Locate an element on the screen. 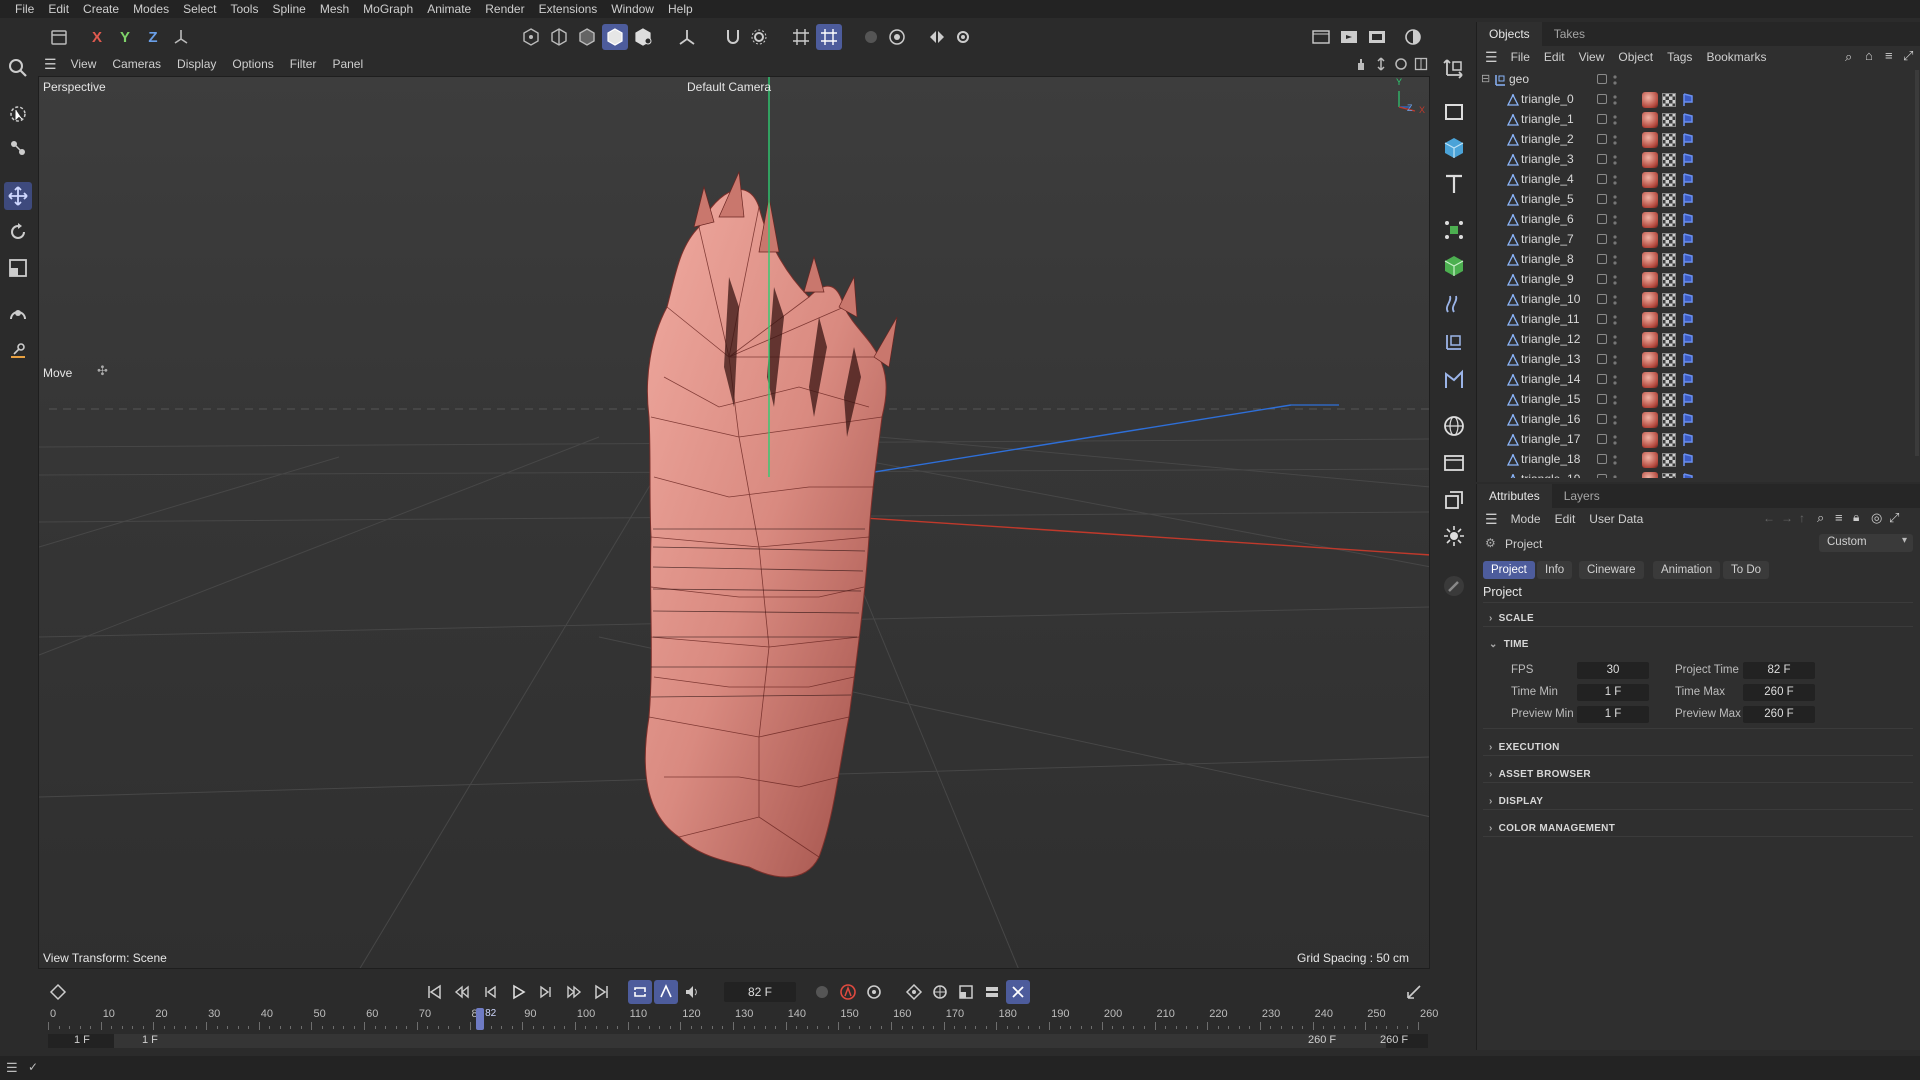 The image size is (1920, 1080). object-row: triangle_3 is located at coordinates (1698, 160).